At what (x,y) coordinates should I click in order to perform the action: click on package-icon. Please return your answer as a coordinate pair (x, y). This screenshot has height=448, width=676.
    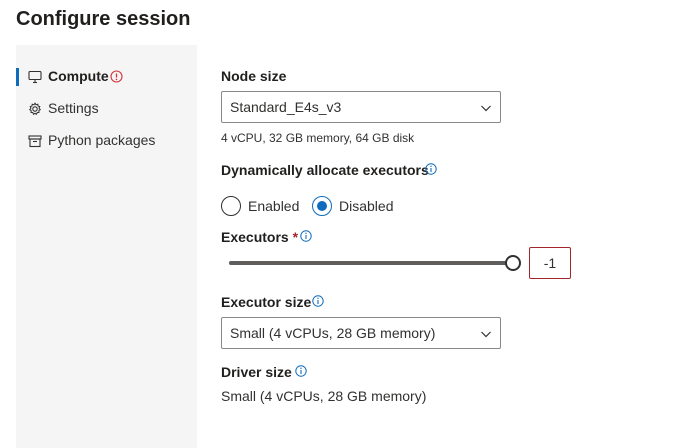
    Looking at the image, I should click on (35, 141).